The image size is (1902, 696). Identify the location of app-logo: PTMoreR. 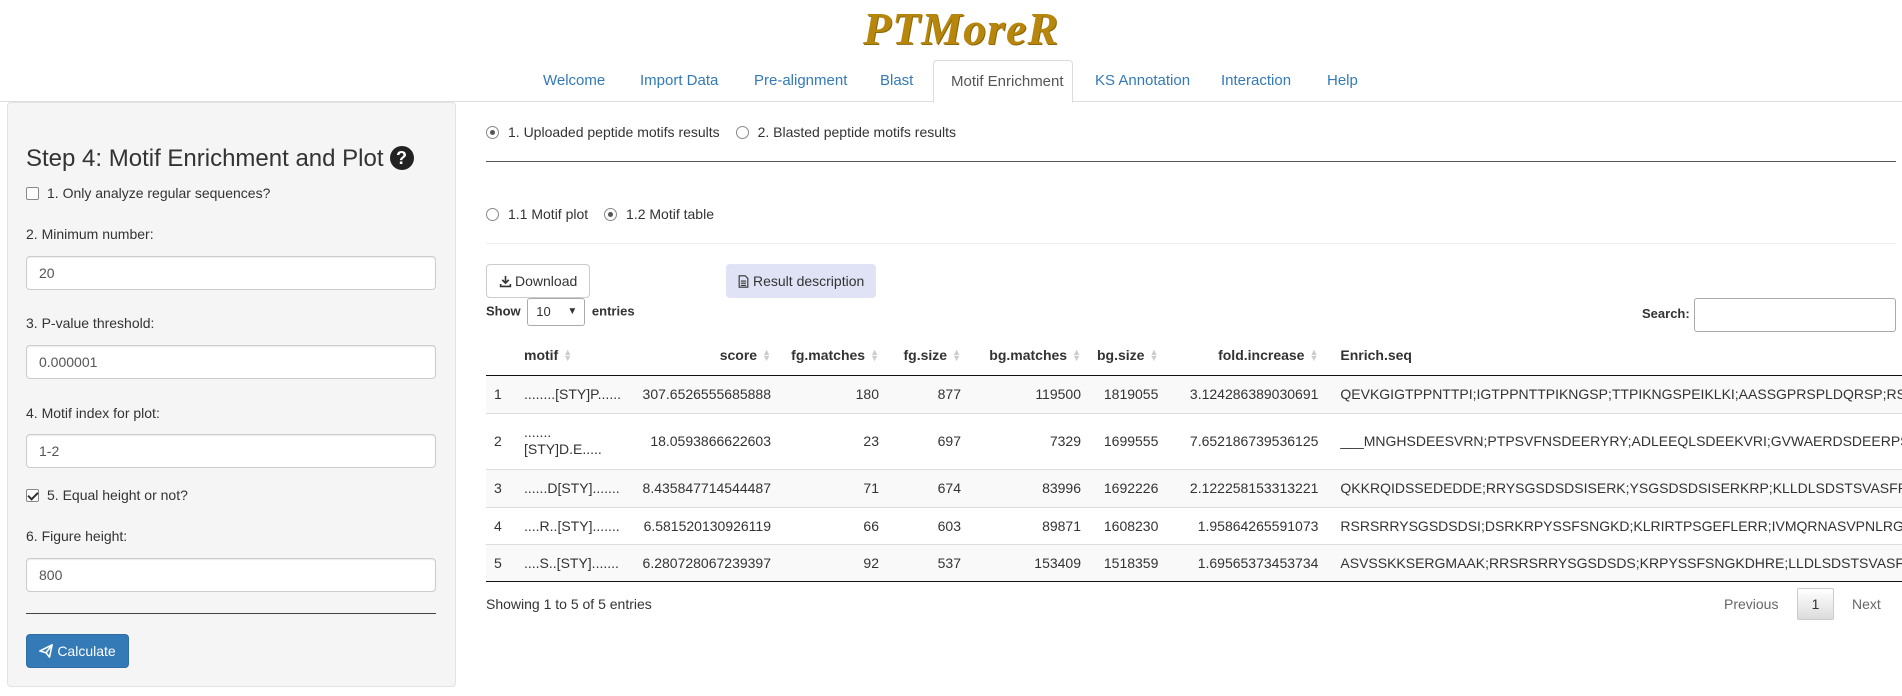
(961, 28).